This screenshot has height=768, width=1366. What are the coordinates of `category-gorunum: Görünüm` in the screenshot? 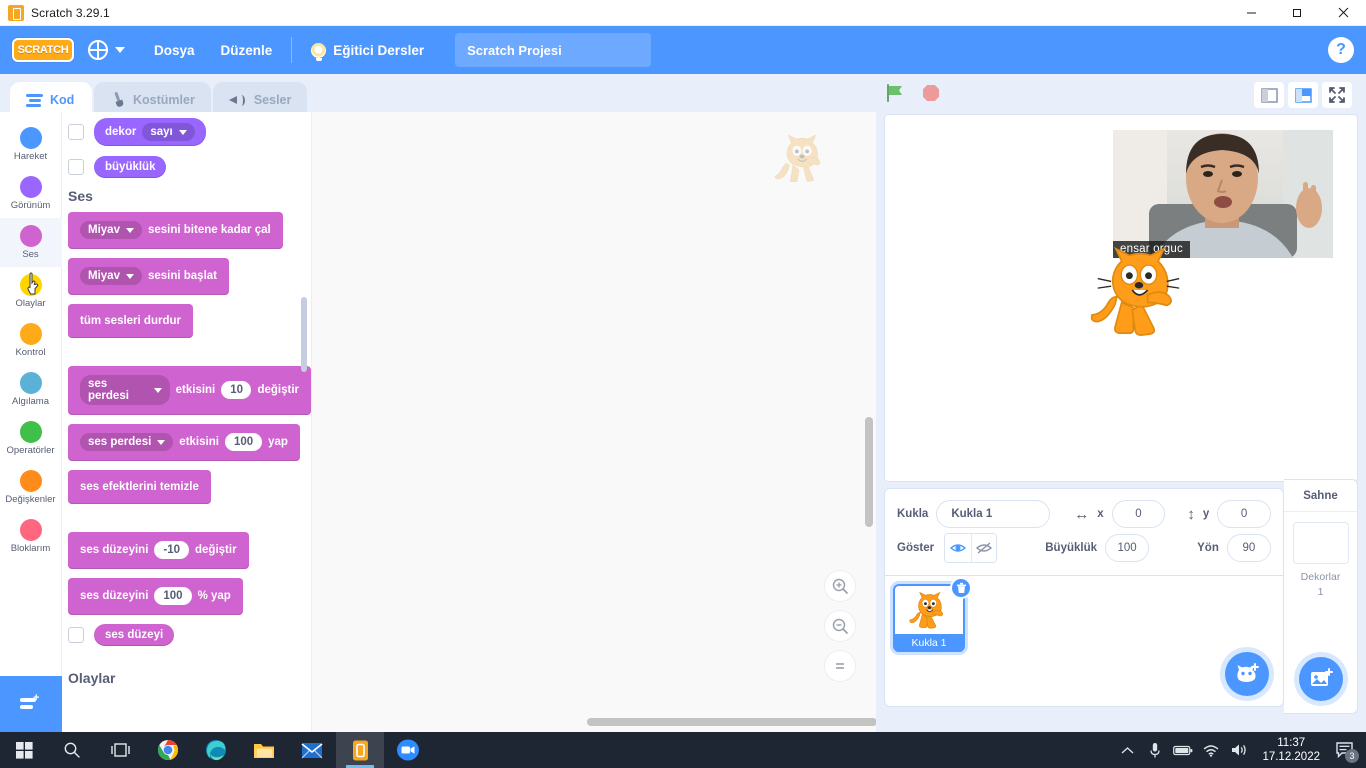 It's located at (31, 193).